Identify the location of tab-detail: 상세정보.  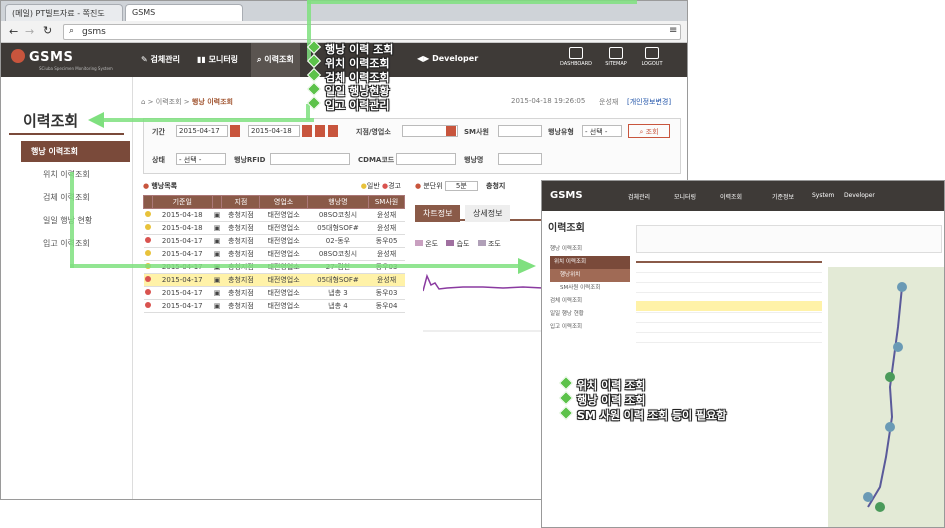
(488, 213).